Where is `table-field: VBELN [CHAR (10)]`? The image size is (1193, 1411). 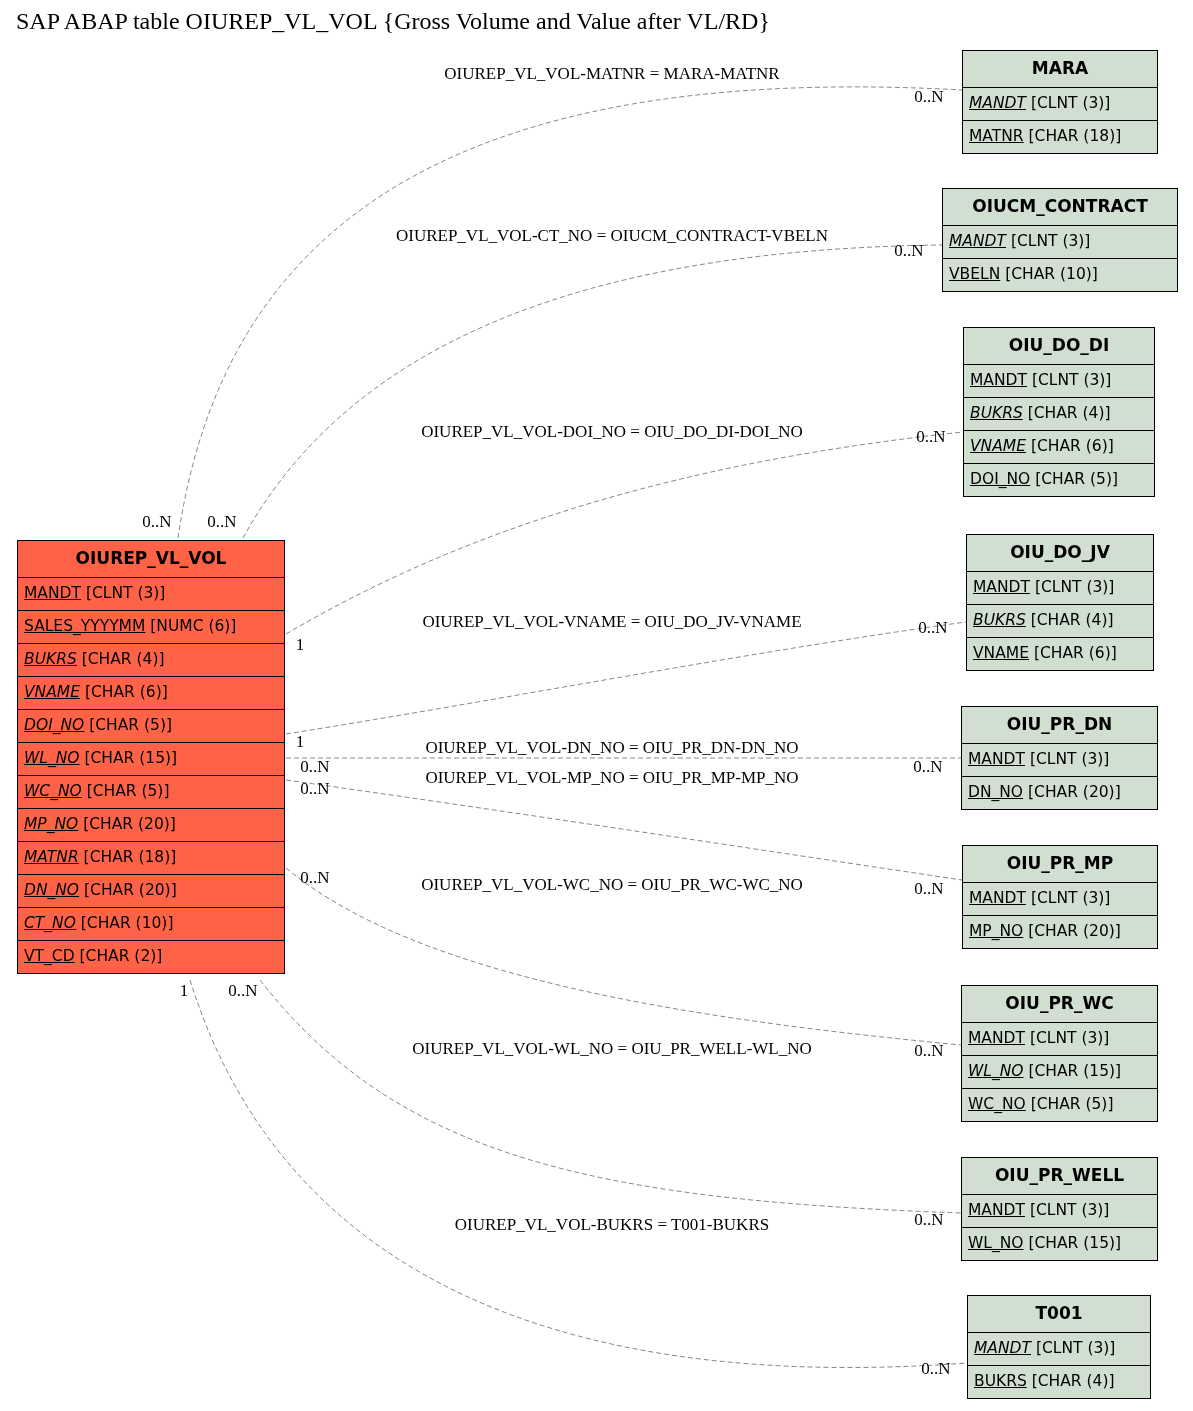 table-field: VBELN [CHAR (10)] is located at coordinates (1060, 275).